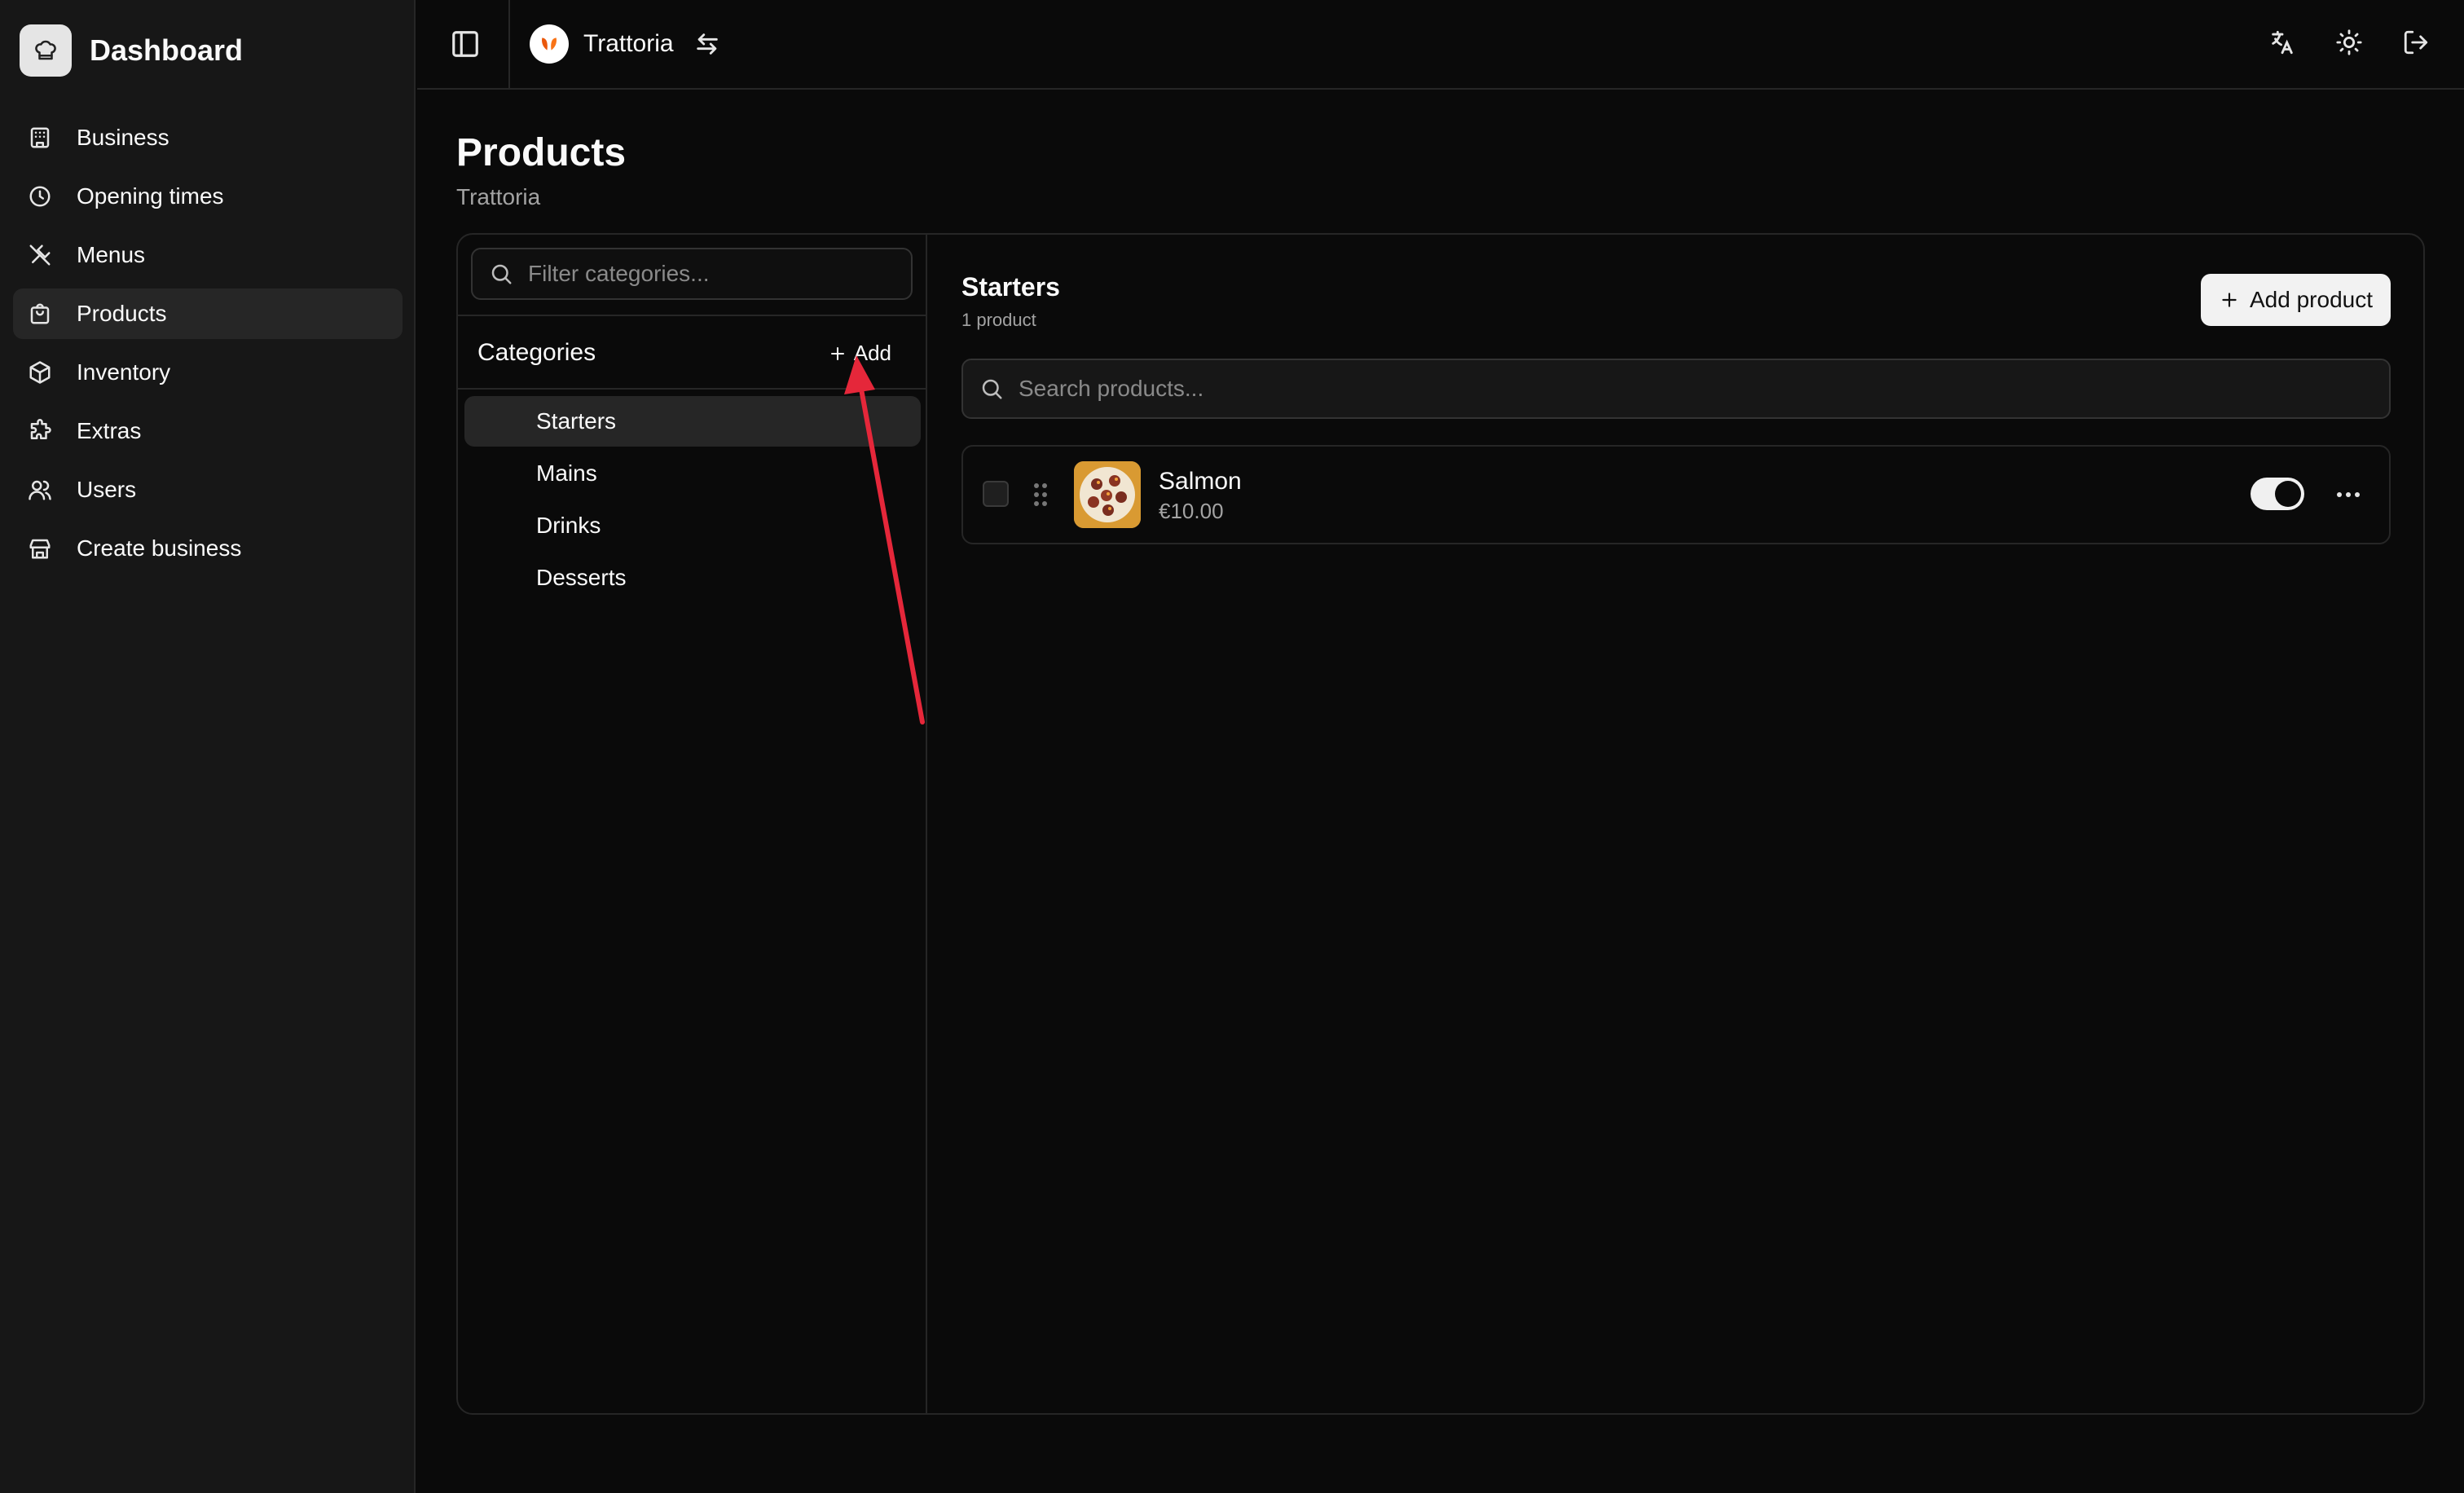 Image resolution: width=2464 pixels, height=1493 pixels. What do you see at coordinates (109, 431) in the screenshot?
I see `sidebar-item-label: Extras` at bounding box center [109, 431].